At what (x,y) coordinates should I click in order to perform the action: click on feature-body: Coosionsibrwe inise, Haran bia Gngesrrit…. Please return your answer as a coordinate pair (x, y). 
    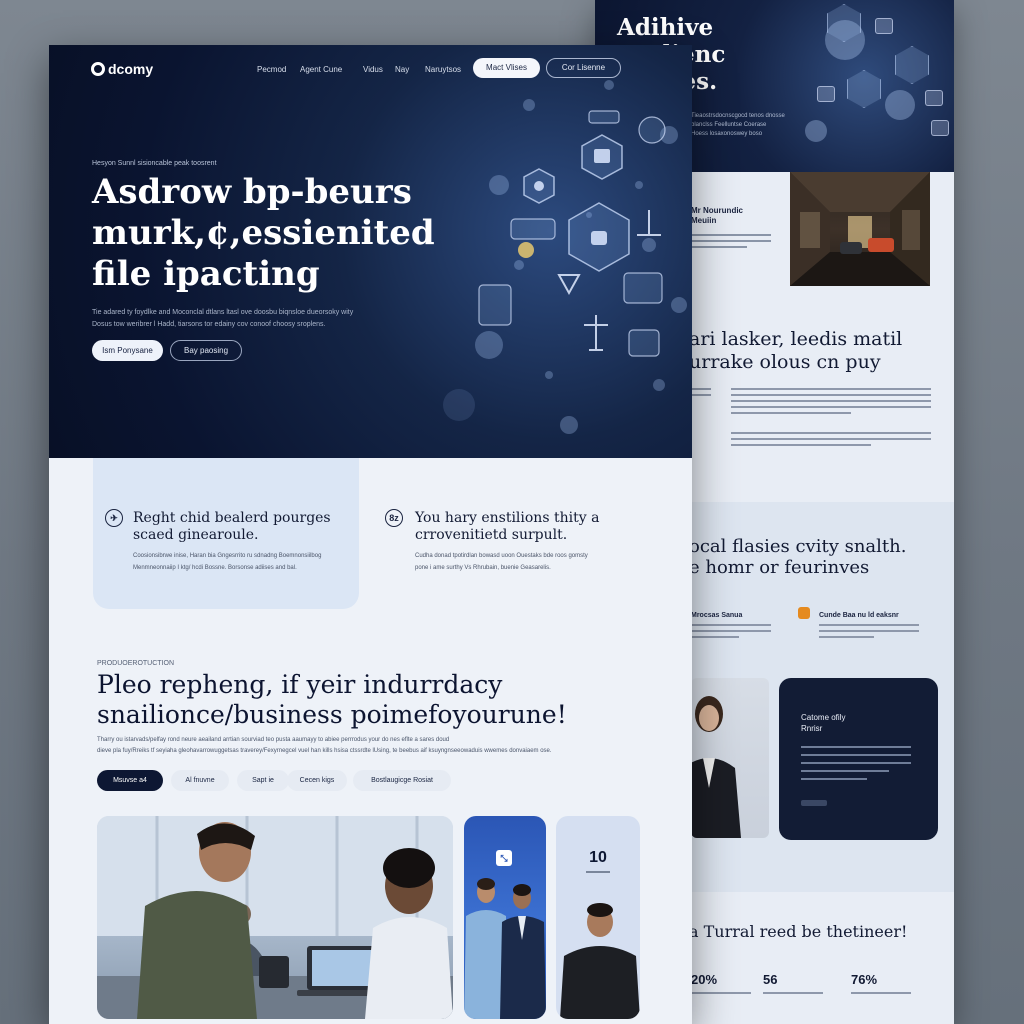
    Looking at the image, I should click on (227, 562).